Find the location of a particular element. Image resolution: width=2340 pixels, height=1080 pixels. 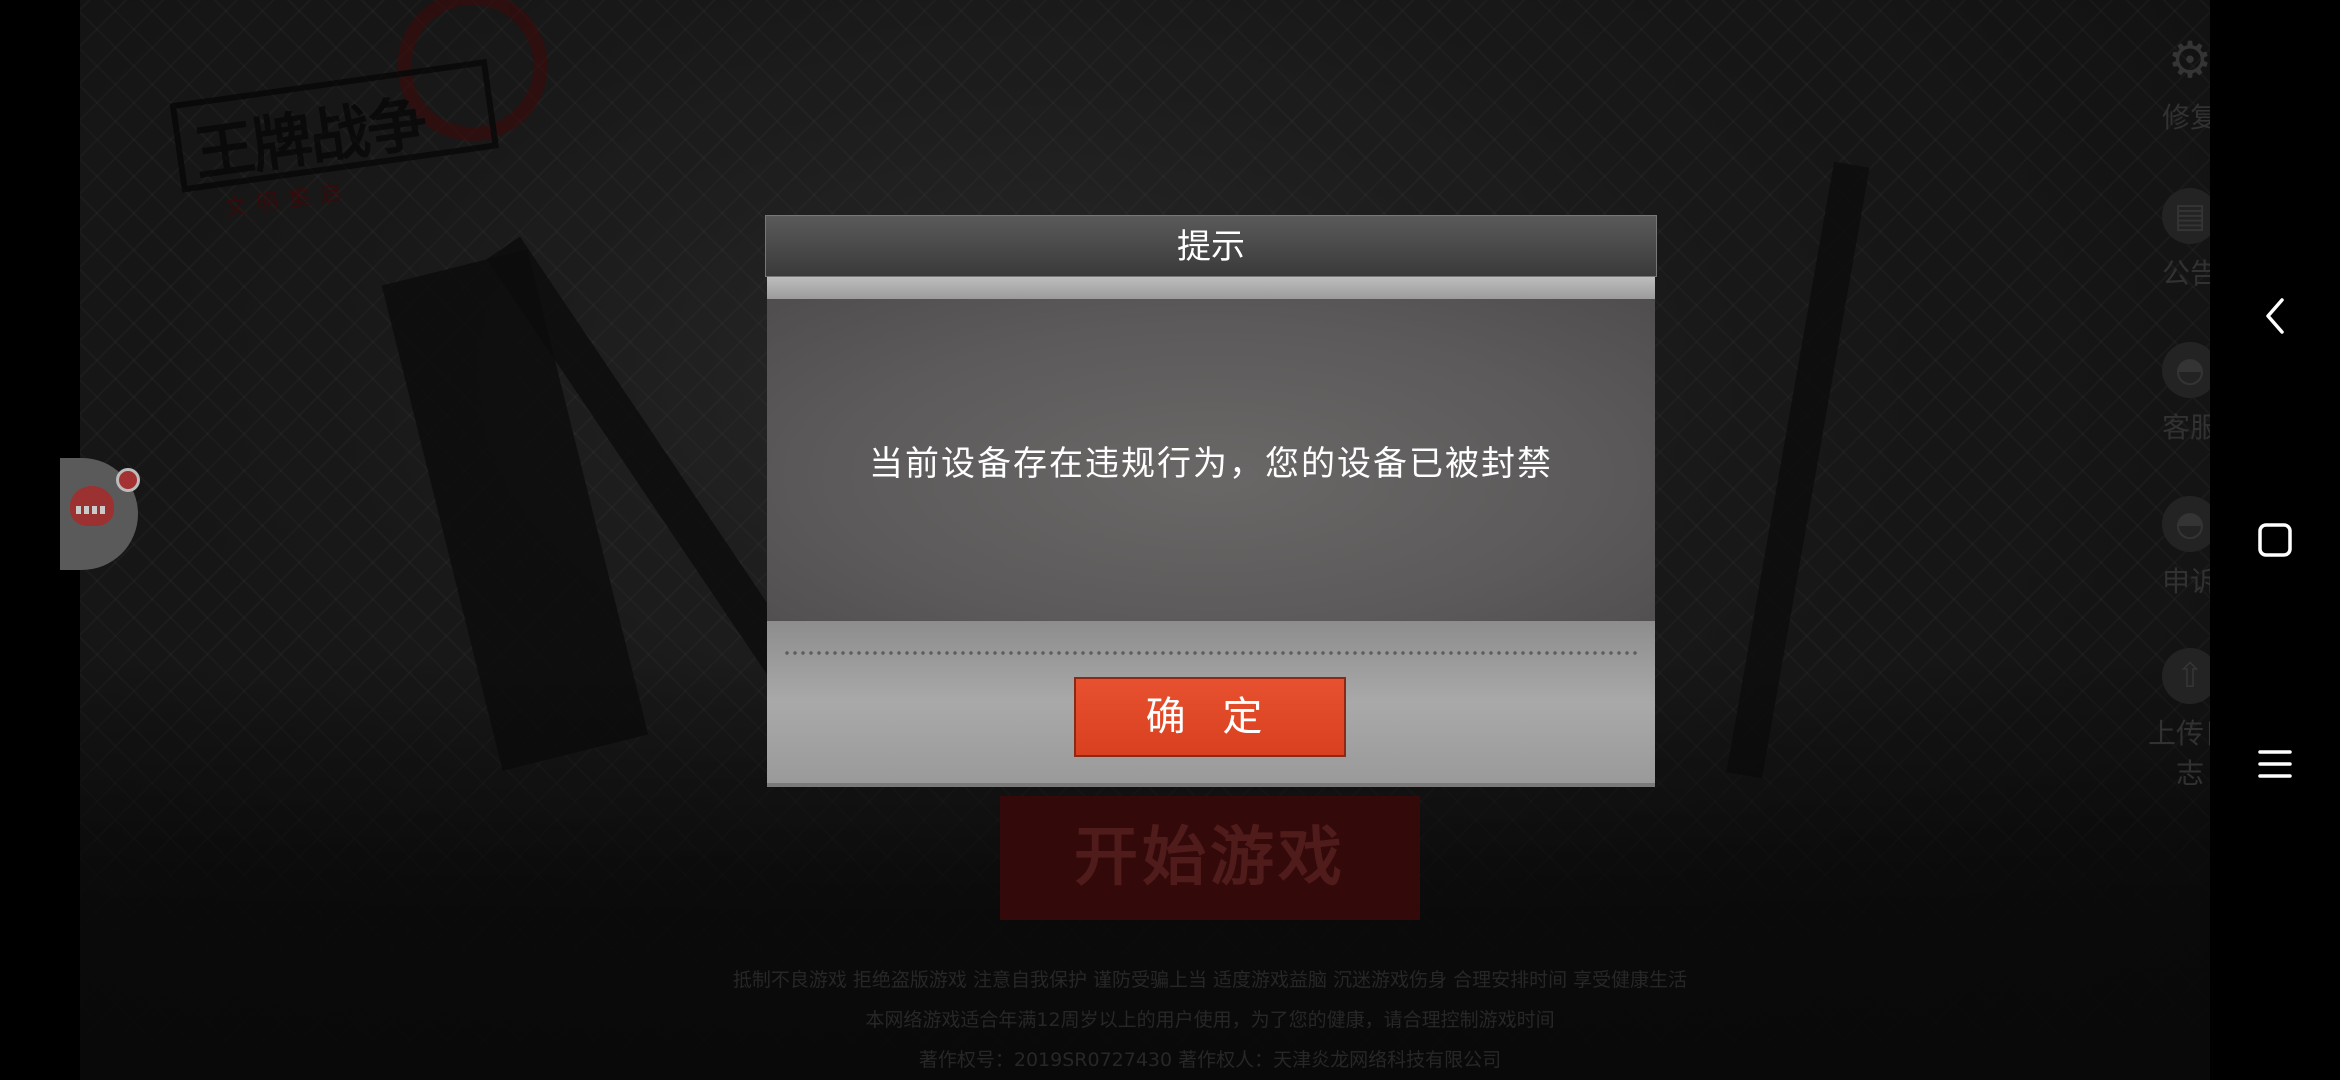

menu-icon is located at coordinates (2275, 764).